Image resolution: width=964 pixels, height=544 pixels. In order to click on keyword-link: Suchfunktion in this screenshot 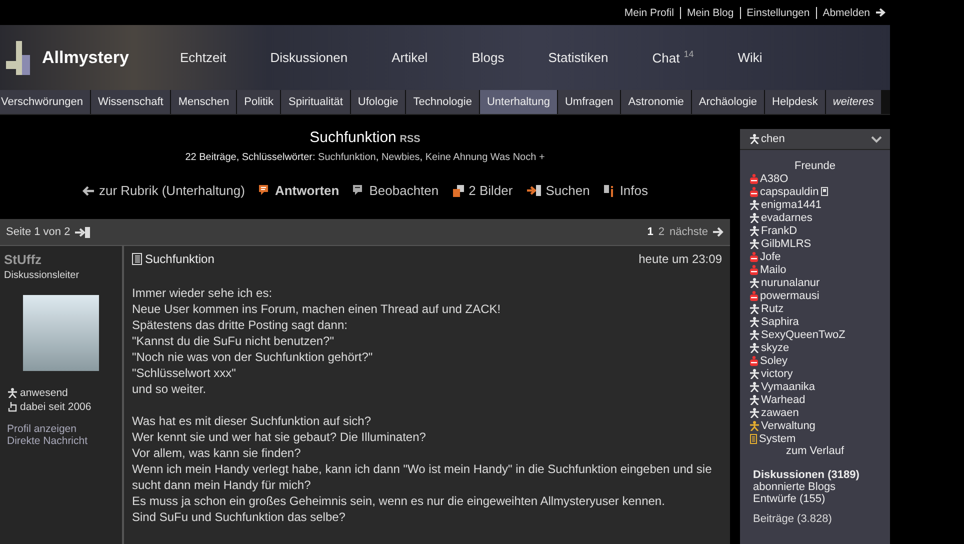, I will do `click(347, 157)`.